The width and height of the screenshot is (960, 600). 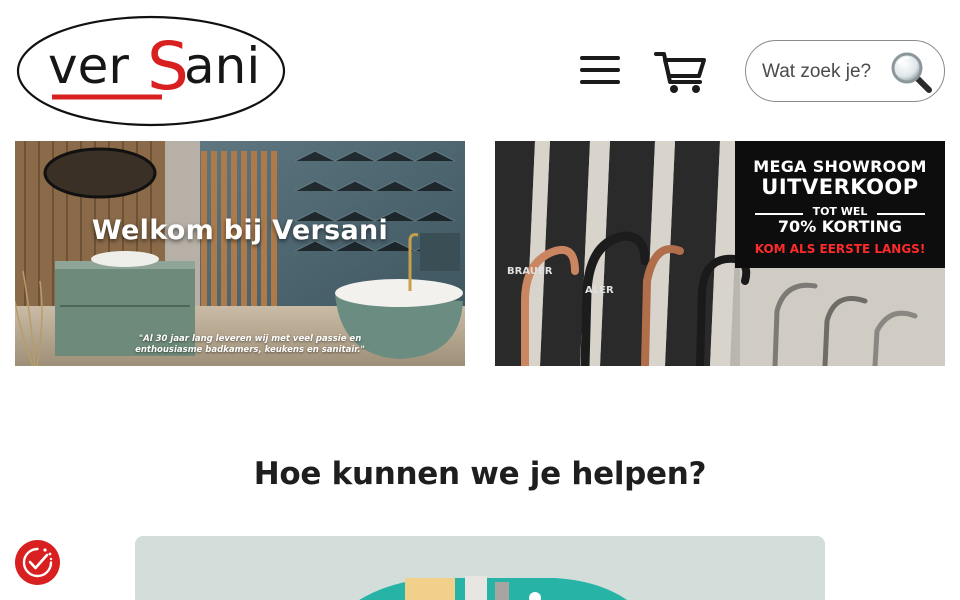 What do you see at coordinates (493, 588) in the screenshot?
I see `help-illustration` at bounding box center [493, 588].